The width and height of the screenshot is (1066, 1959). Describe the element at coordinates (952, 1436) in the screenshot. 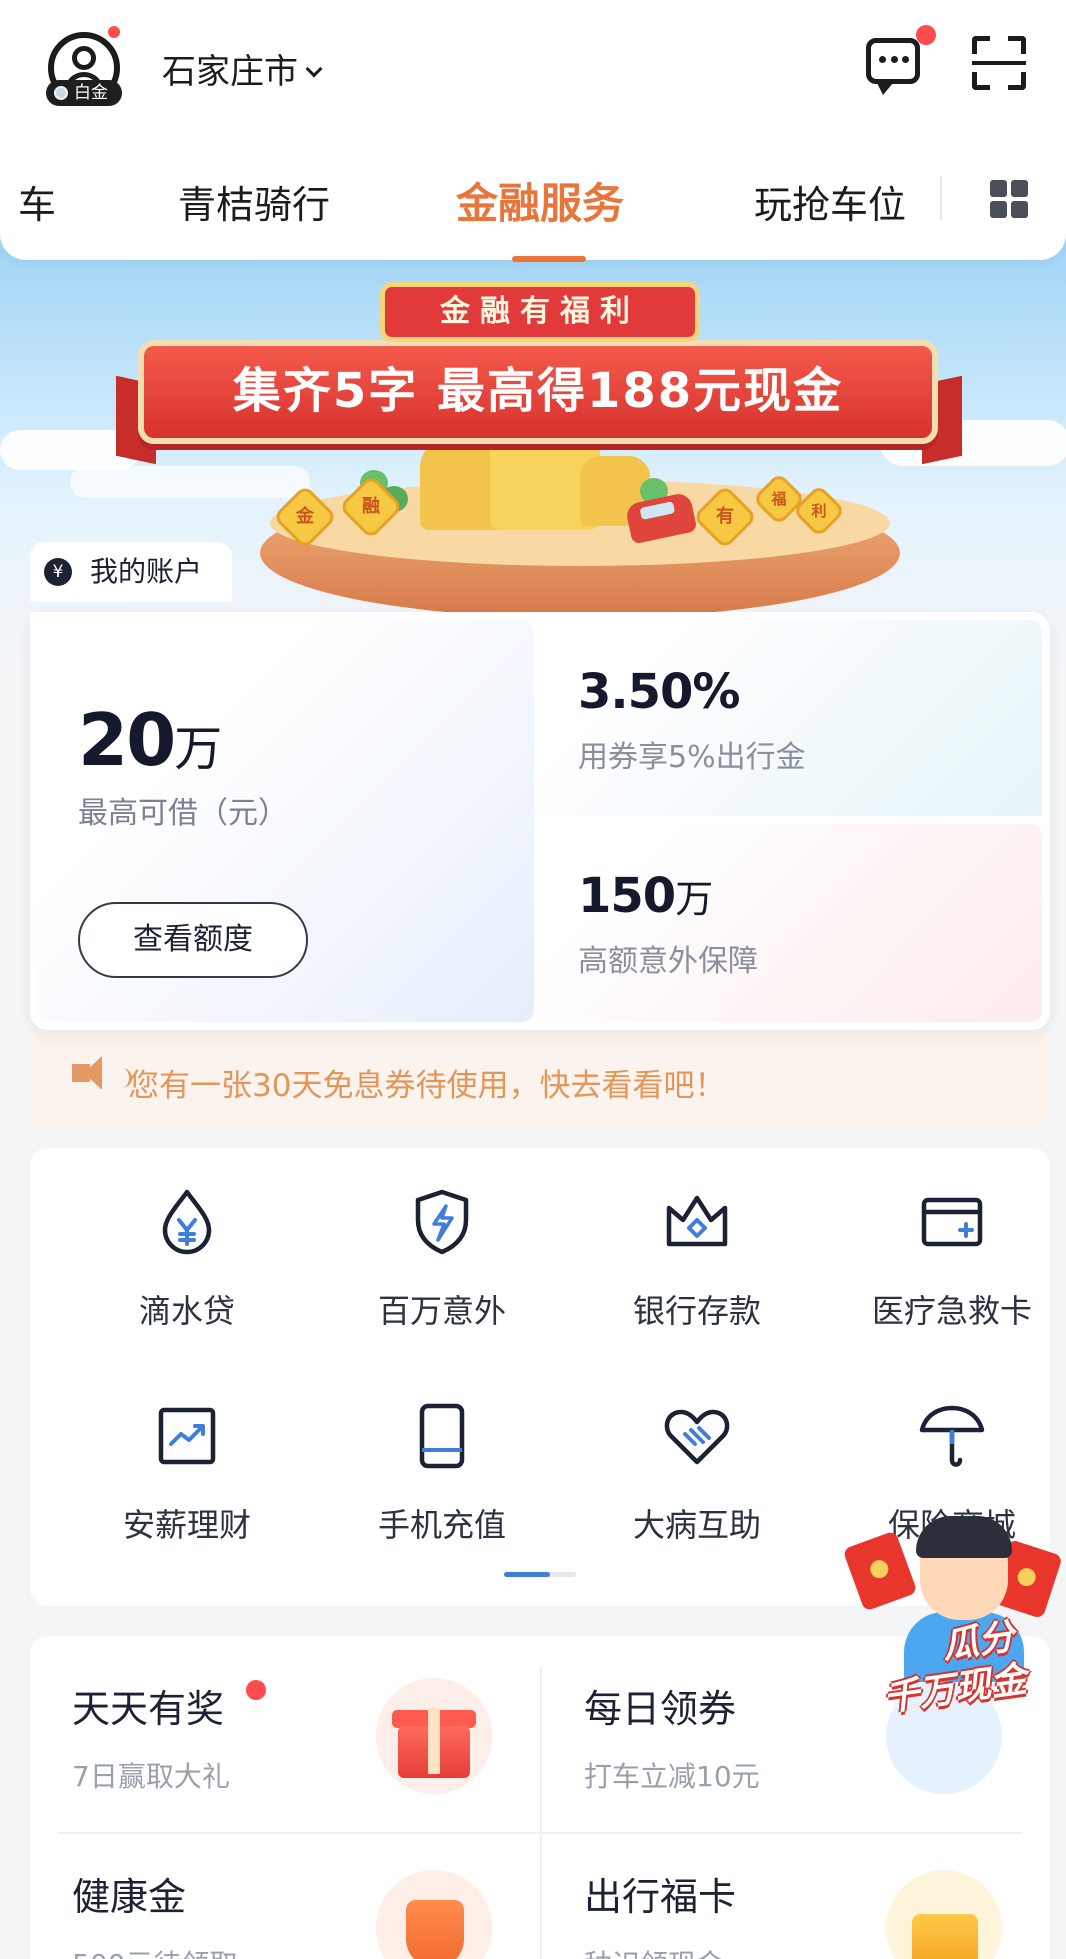

I see `umbrella-icon` at that location.